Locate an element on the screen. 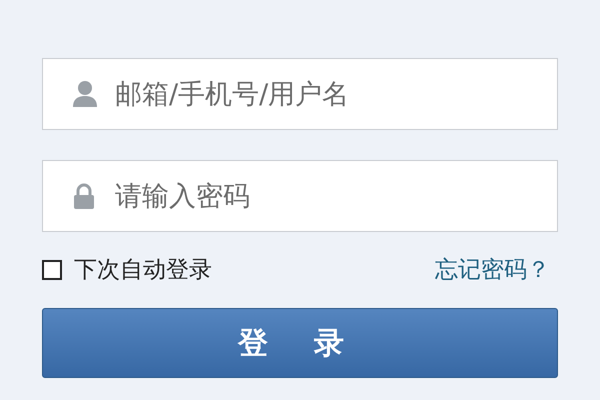  user-icon is located at coordinates (85, 94).